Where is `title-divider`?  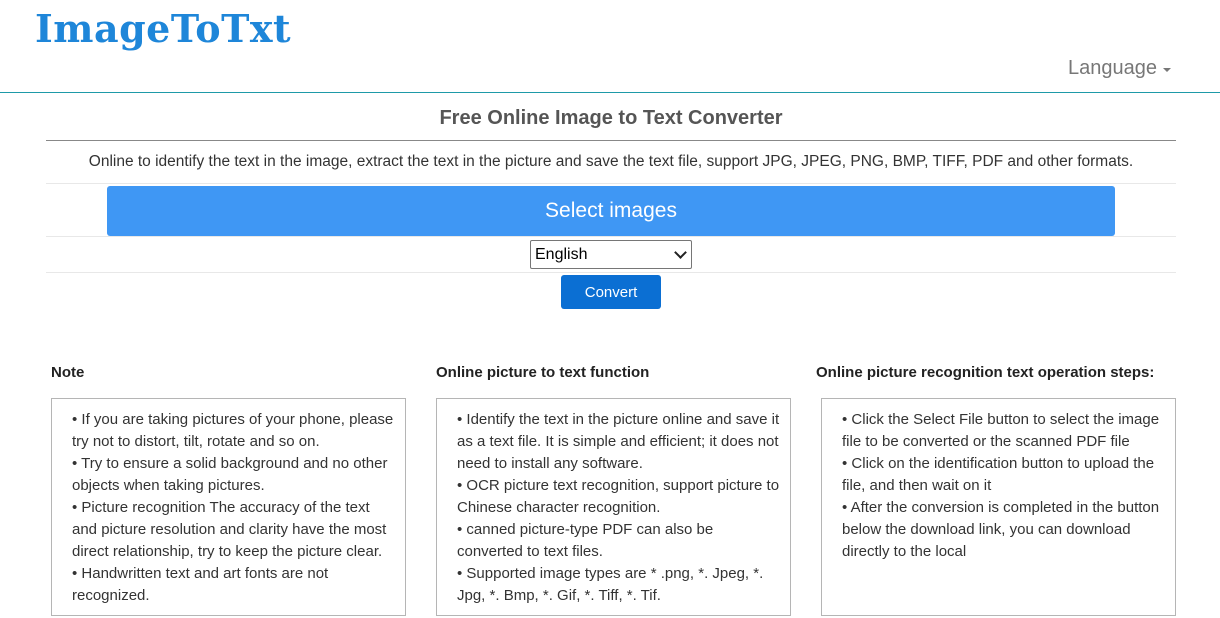
title-divider is located at coordinates (611, 140).